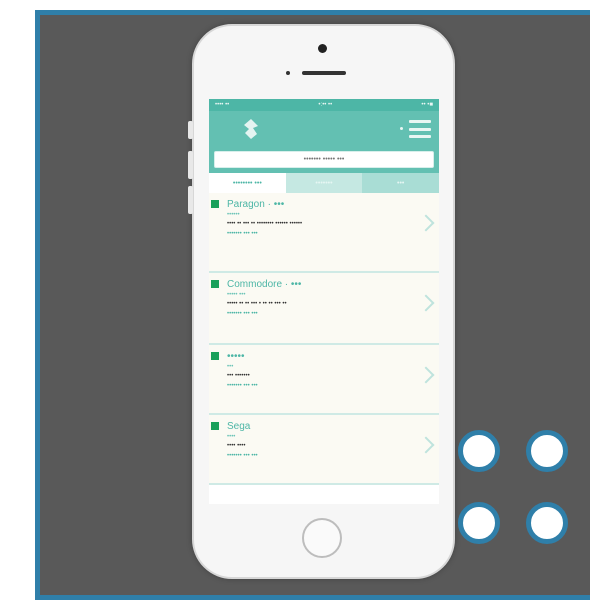 Image resolution: width=590 pixels, height=600 pixels. What do you see at coordinates (427, 105) in the screenshot?
I see `status-battery: •• •■` at bounding box center [427, 105].